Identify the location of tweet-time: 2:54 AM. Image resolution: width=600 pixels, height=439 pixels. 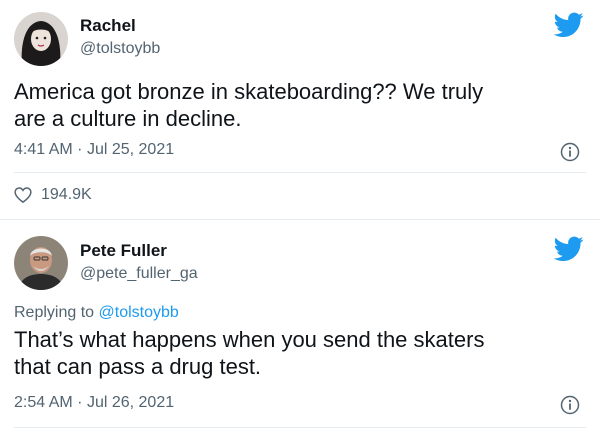
(43, 402).